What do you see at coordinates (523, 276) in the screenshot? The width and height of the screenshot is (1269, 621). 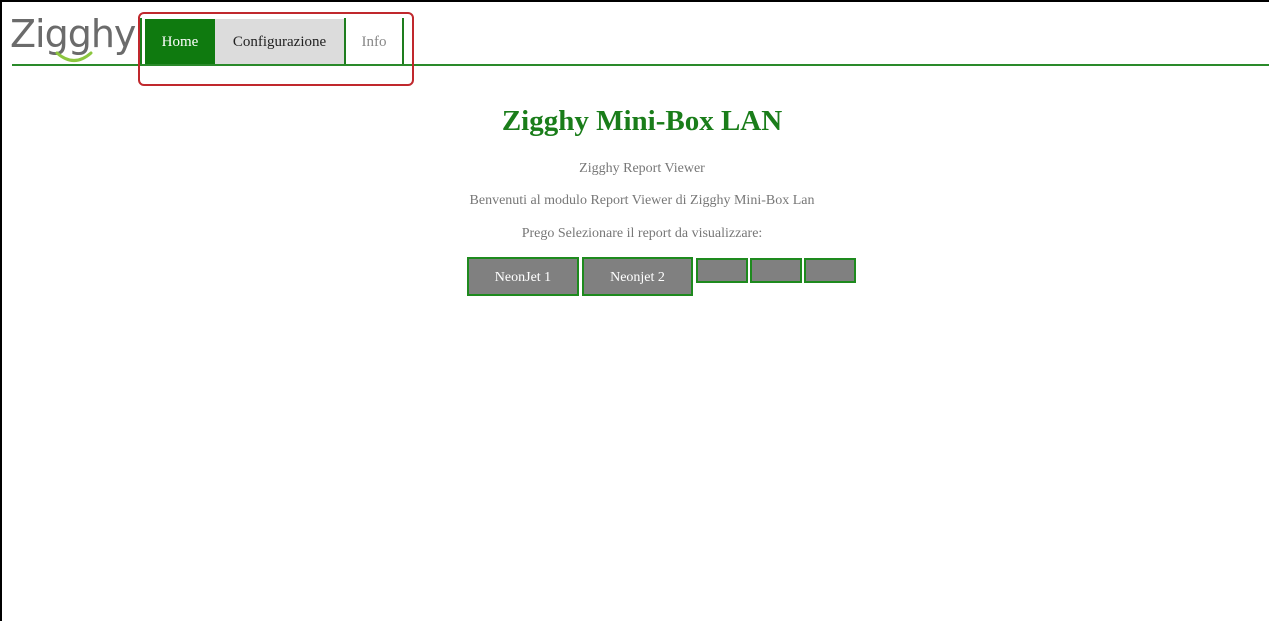 I see `report-button-neonjet-1: NeonJet 1` at bounding box center [523, 276].